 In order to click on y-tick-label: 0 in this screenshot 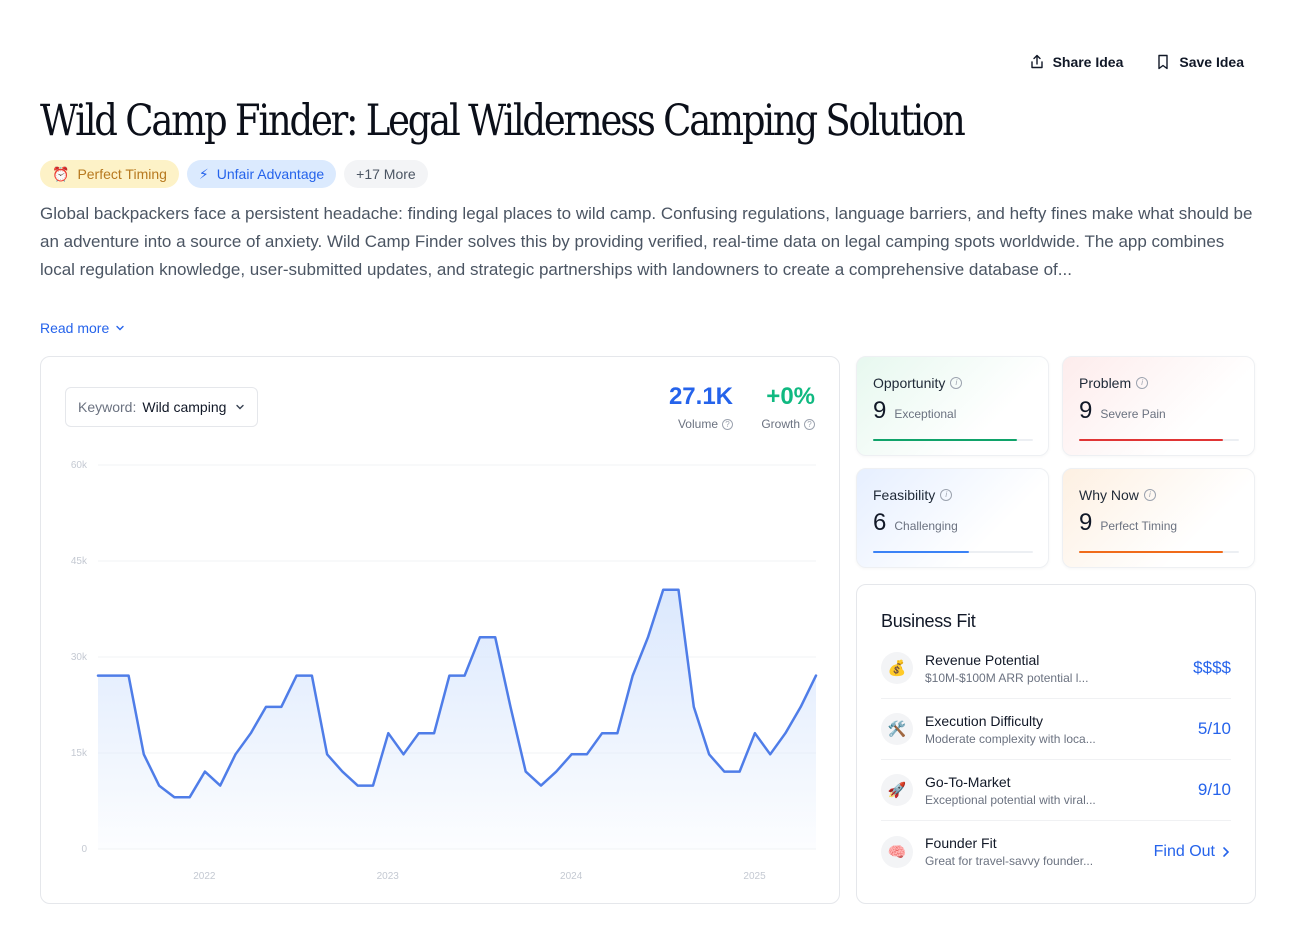, I will do `click(84, 849)`.